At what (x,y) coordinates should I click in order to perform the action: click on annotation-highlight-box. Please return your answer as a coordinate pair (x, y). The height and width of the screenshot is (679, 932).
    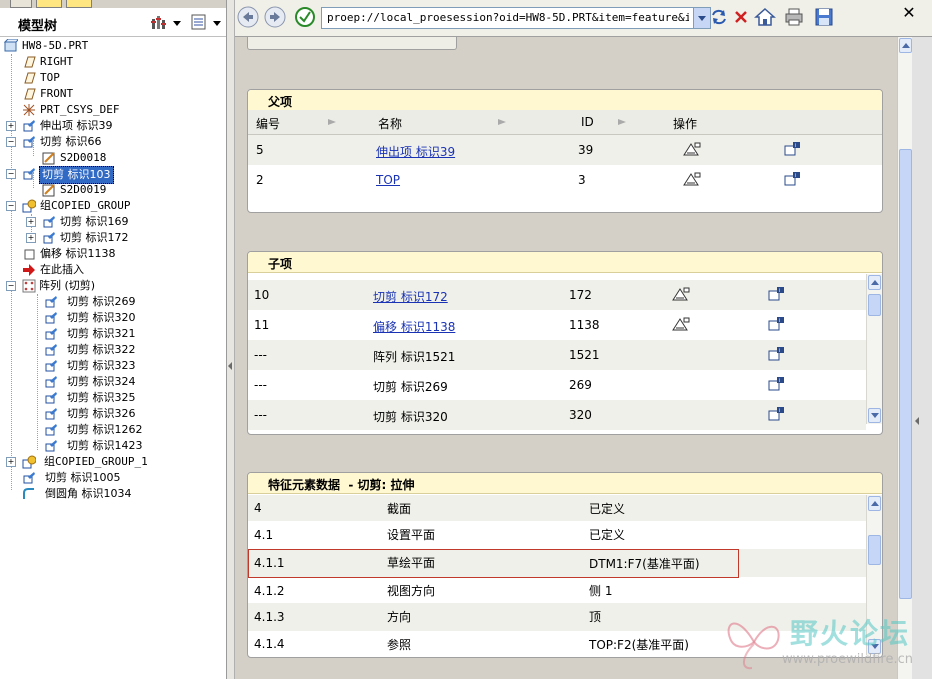
    Looking at the image, I should click on (493, 563).